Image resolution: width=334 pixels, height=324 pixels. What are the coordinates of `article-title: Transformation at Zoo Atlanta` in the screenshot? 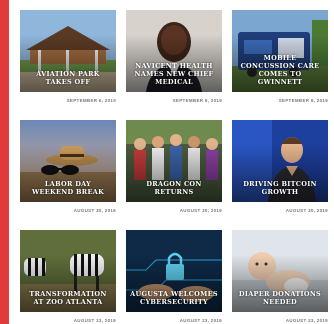 It's located at (68, 298).